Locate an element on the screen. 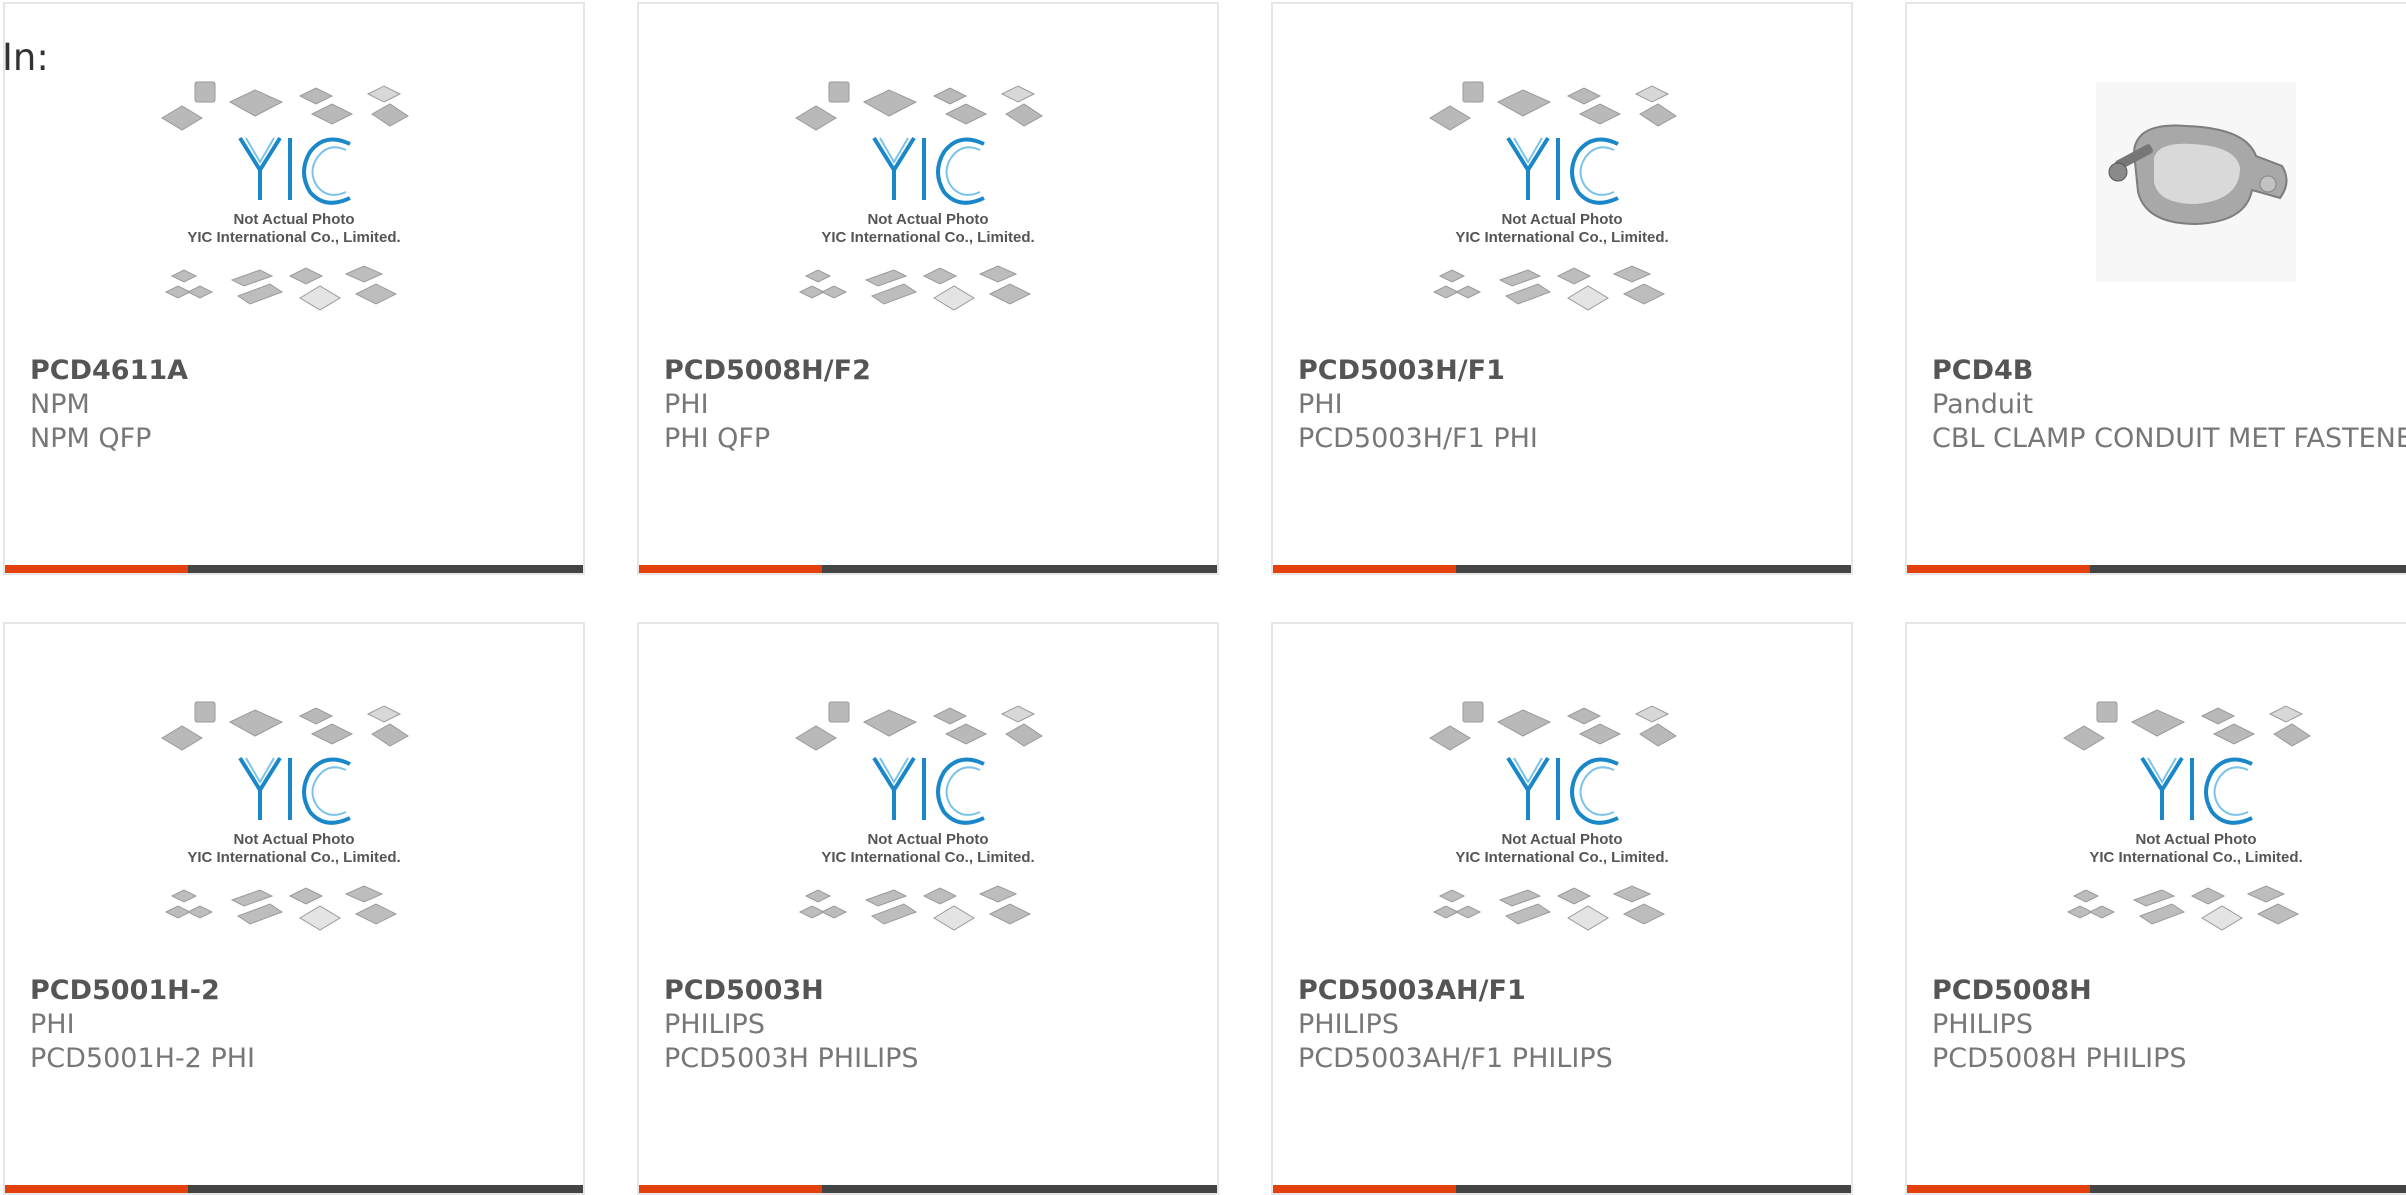 This screenshot has height=1195, width=2406. product-info: PCD4611A NPM NPM QFP is located at coordinates (296, 405).